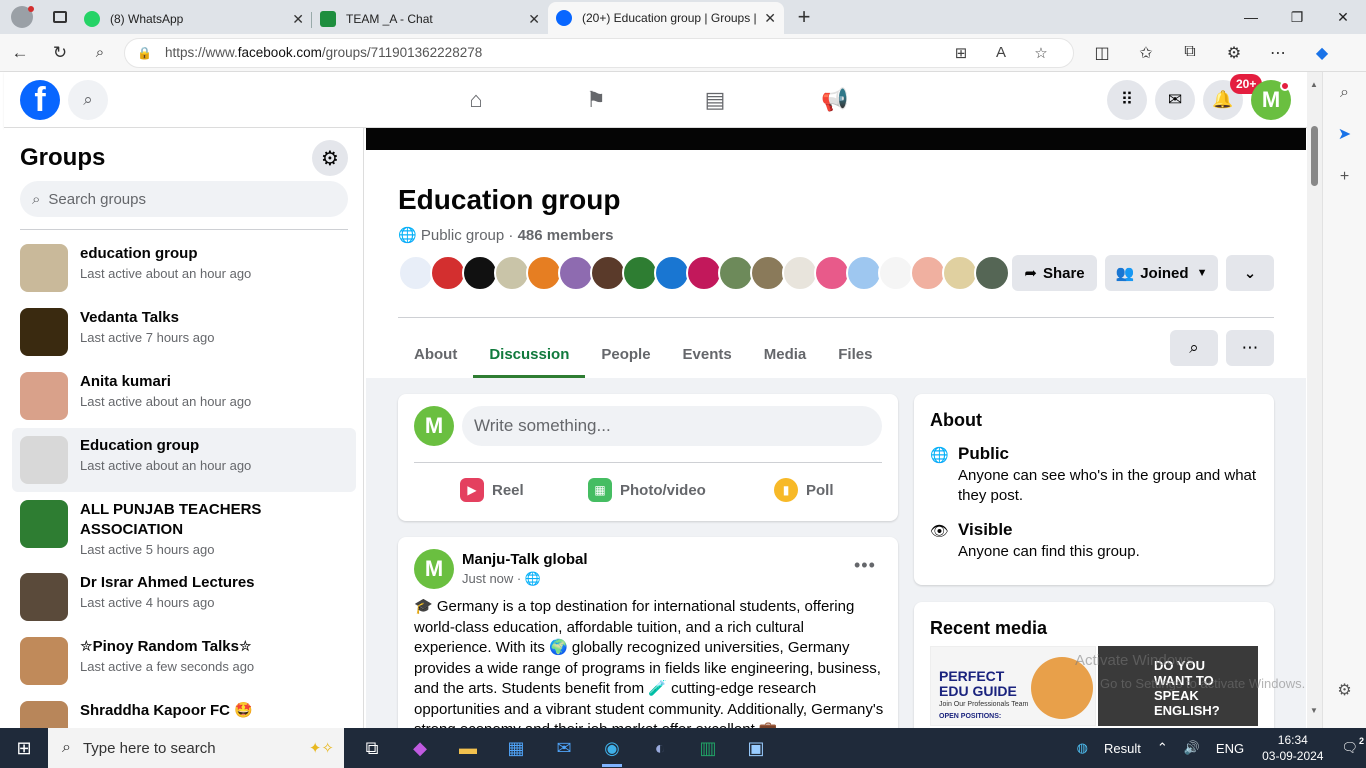 The height and width of the screenshot is (768, 1366). Describe the element at coordinates (22, 17) in the screenshot. I see `browser-profile-button` at that location.